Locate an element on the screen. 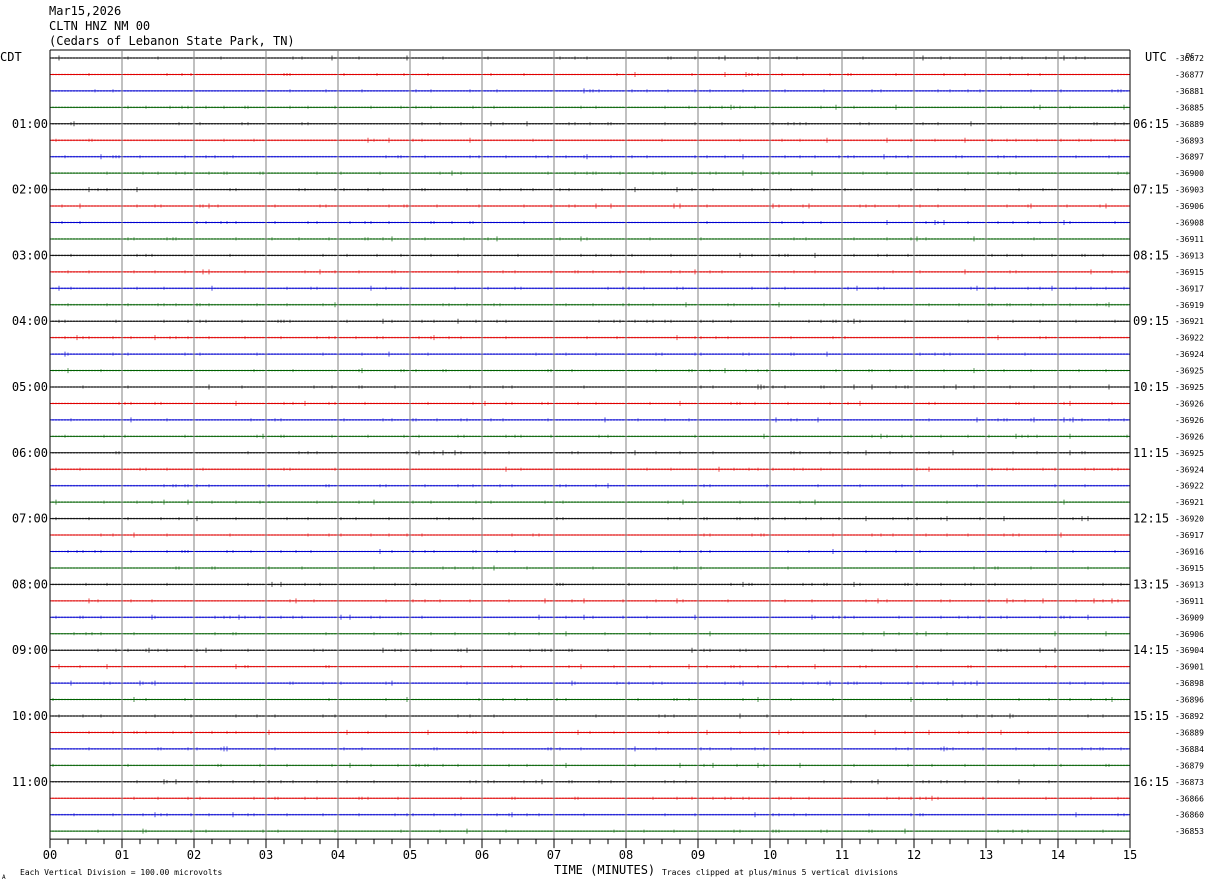  dc-offset-value: -36898 is located at coordinates (1189, 683).